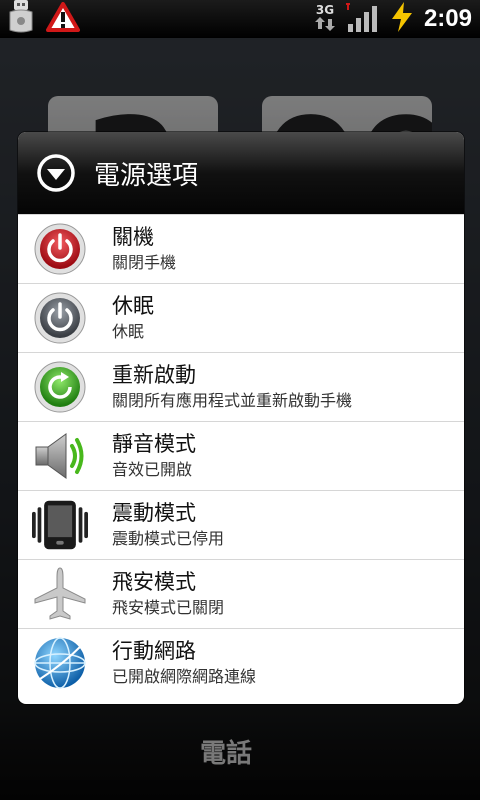 Image resolution: width=480 pixels, height=800 pixels. Describe the element at coordinates (60, 525) in the screenshot. I see `vibrate-icon` at that location.